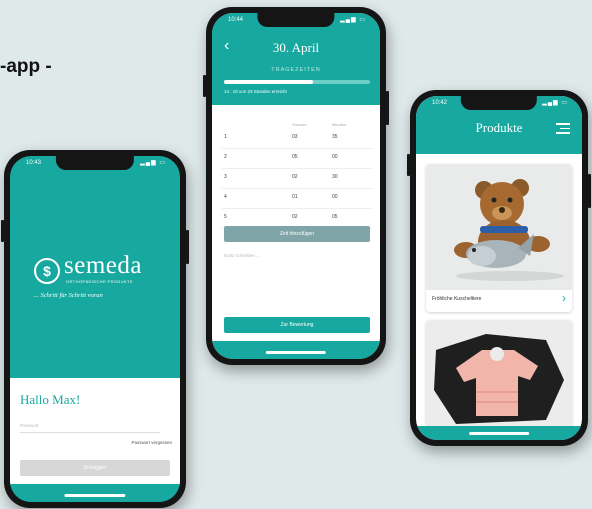 The image size is (592, 509). I want to click on product-label: Fröhliche Kuscheltiere, so click(457, 299).